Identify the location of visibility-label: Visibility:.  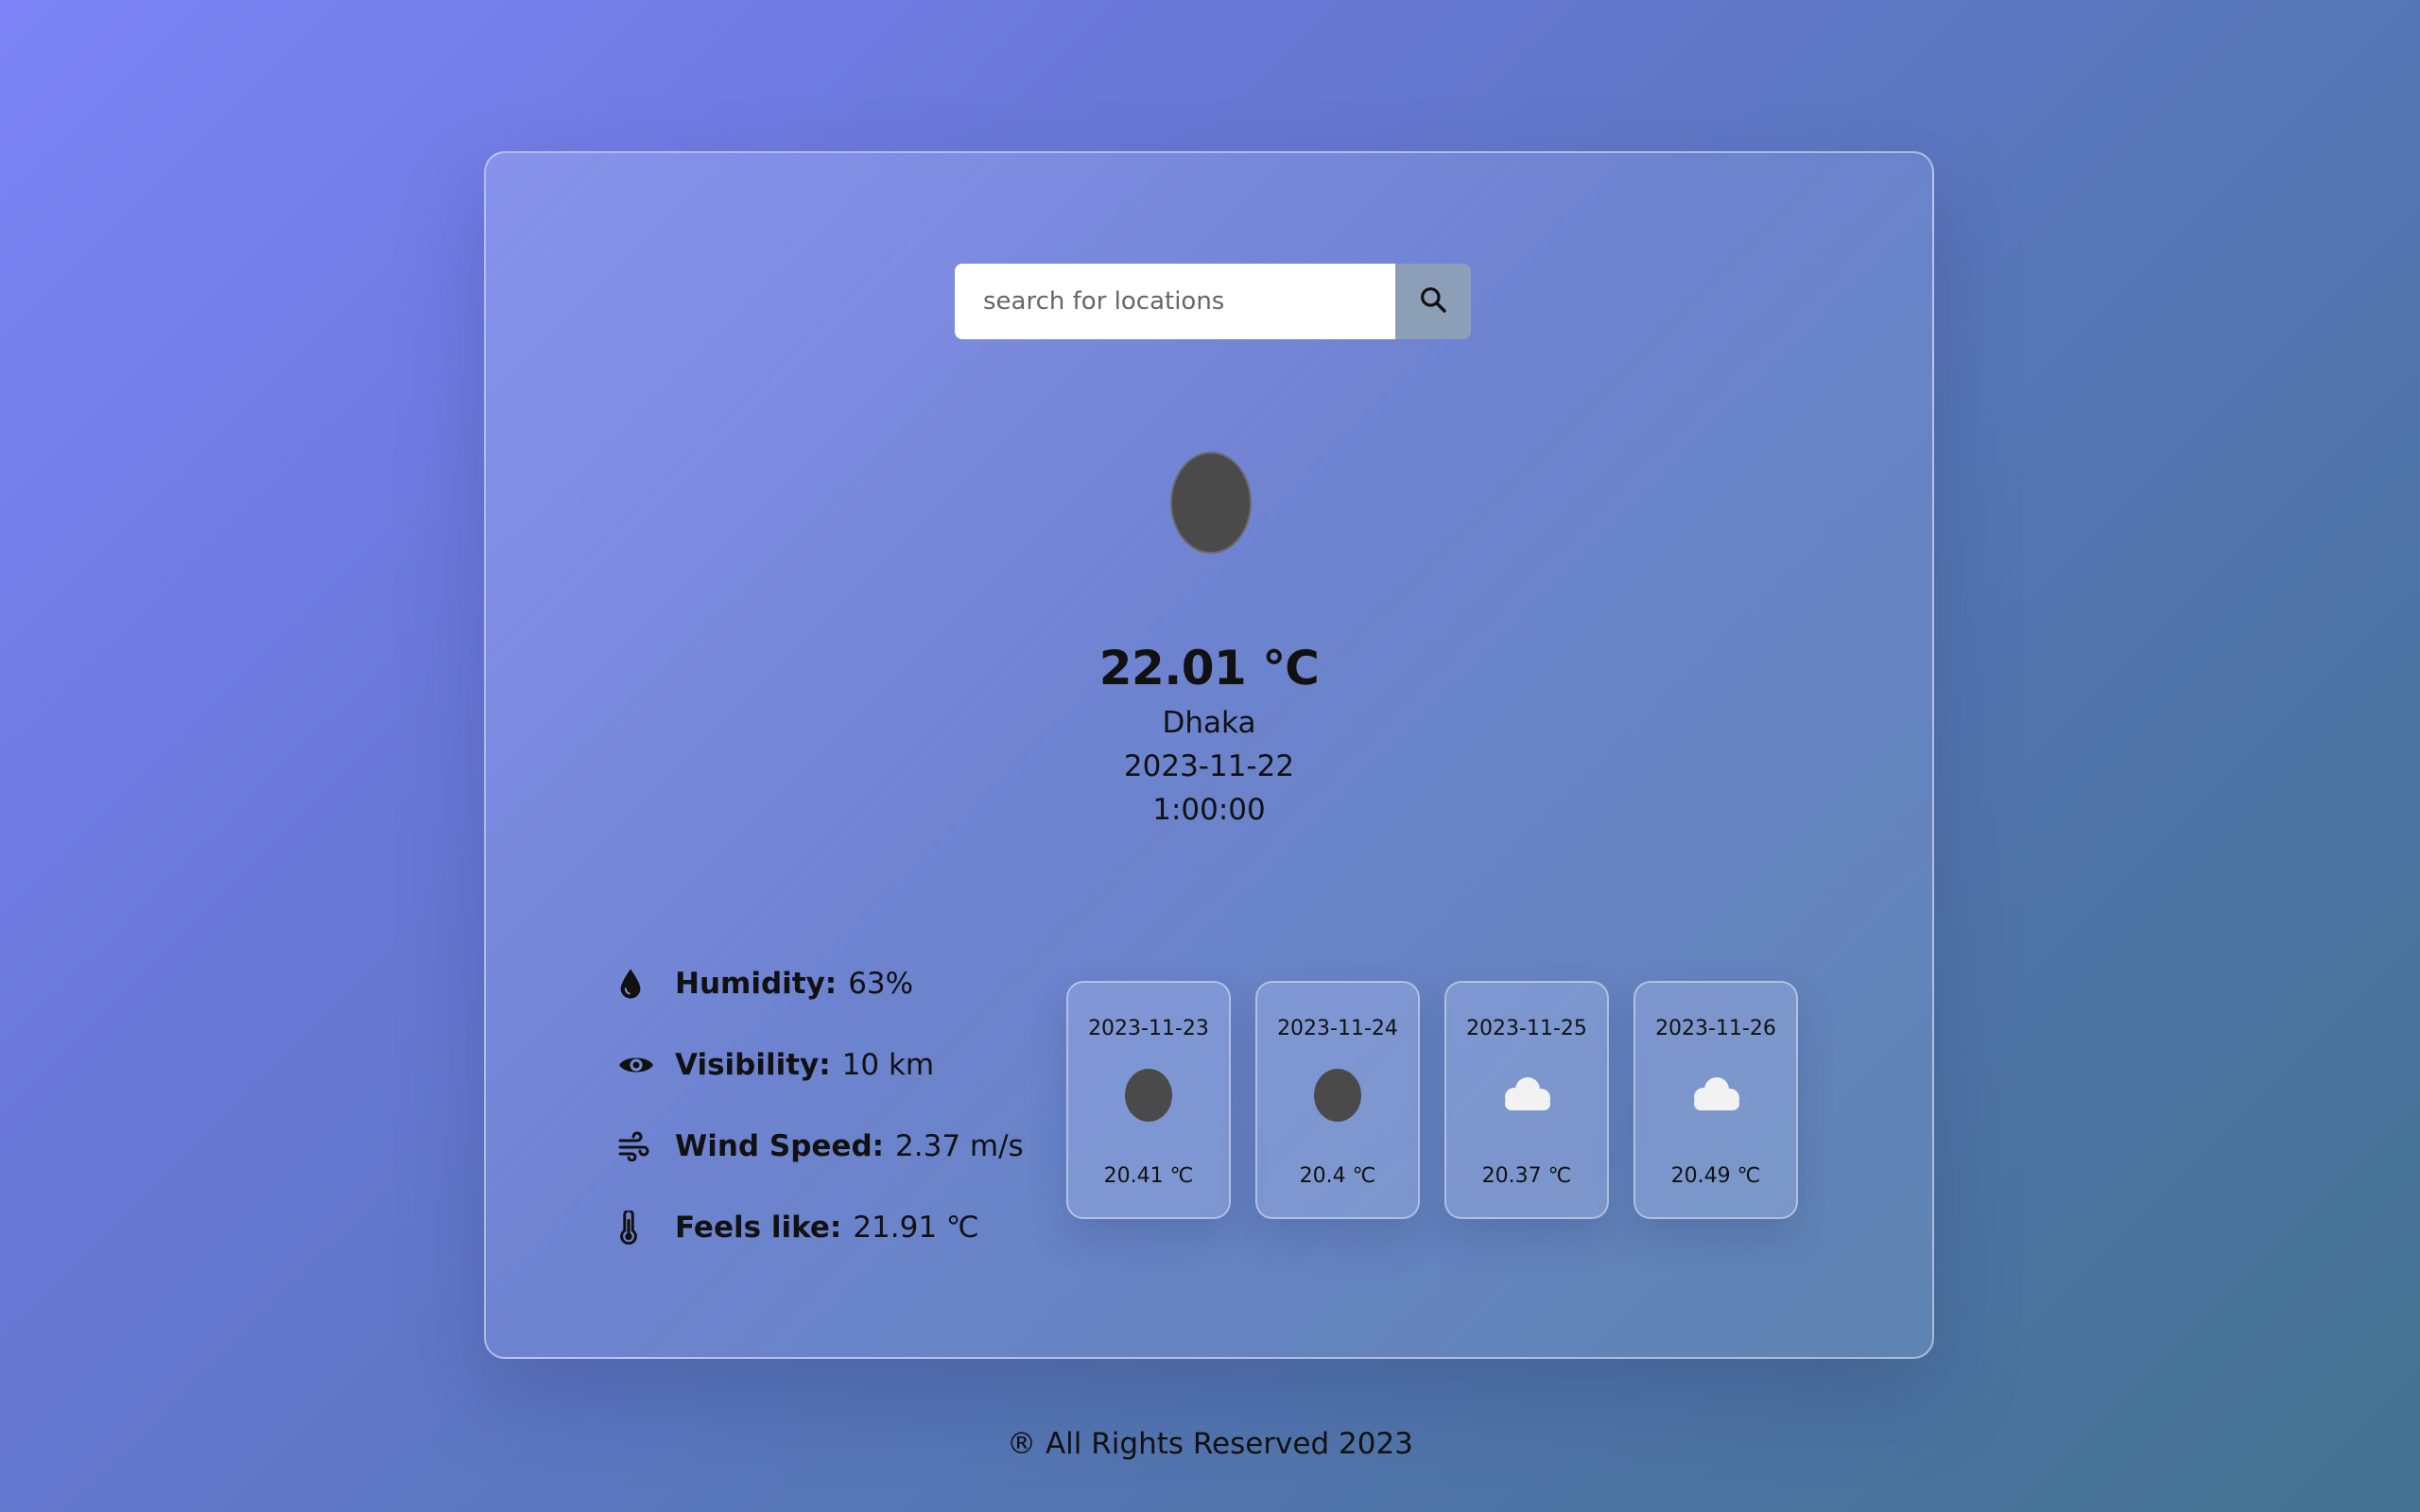
(753, 1065).